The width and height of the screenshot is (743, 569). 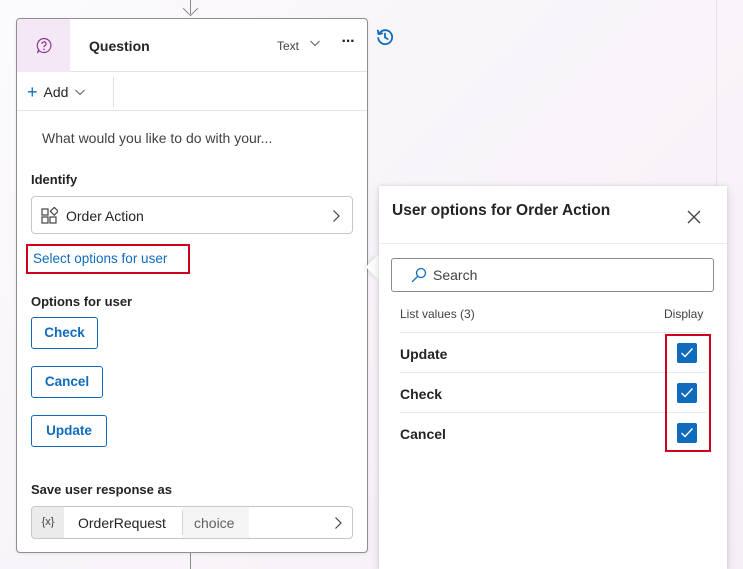 I want to click on more-options-button: ···, so click(x=348, y=44).